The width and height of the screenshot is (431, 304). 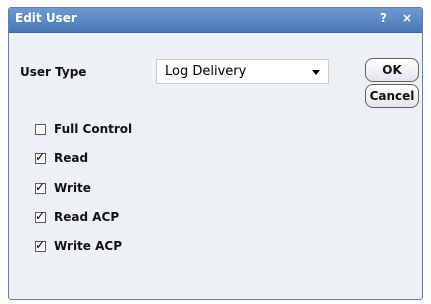 I want to click on dialog-title: Edit User, so click(x=46, y=18).